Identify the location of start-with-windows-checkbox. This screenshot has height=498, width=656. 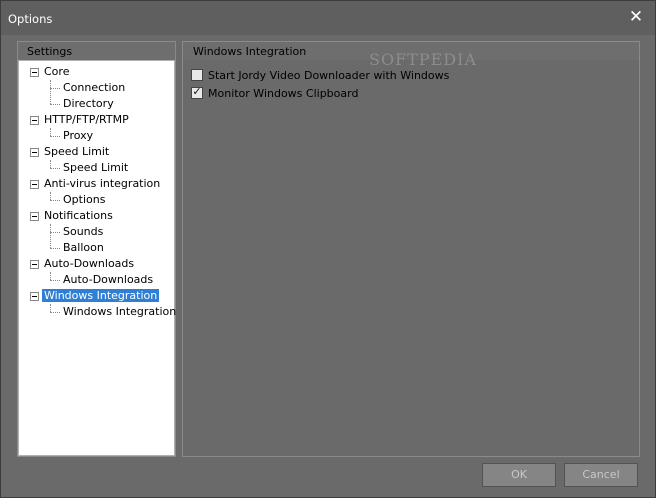
(197, 75).